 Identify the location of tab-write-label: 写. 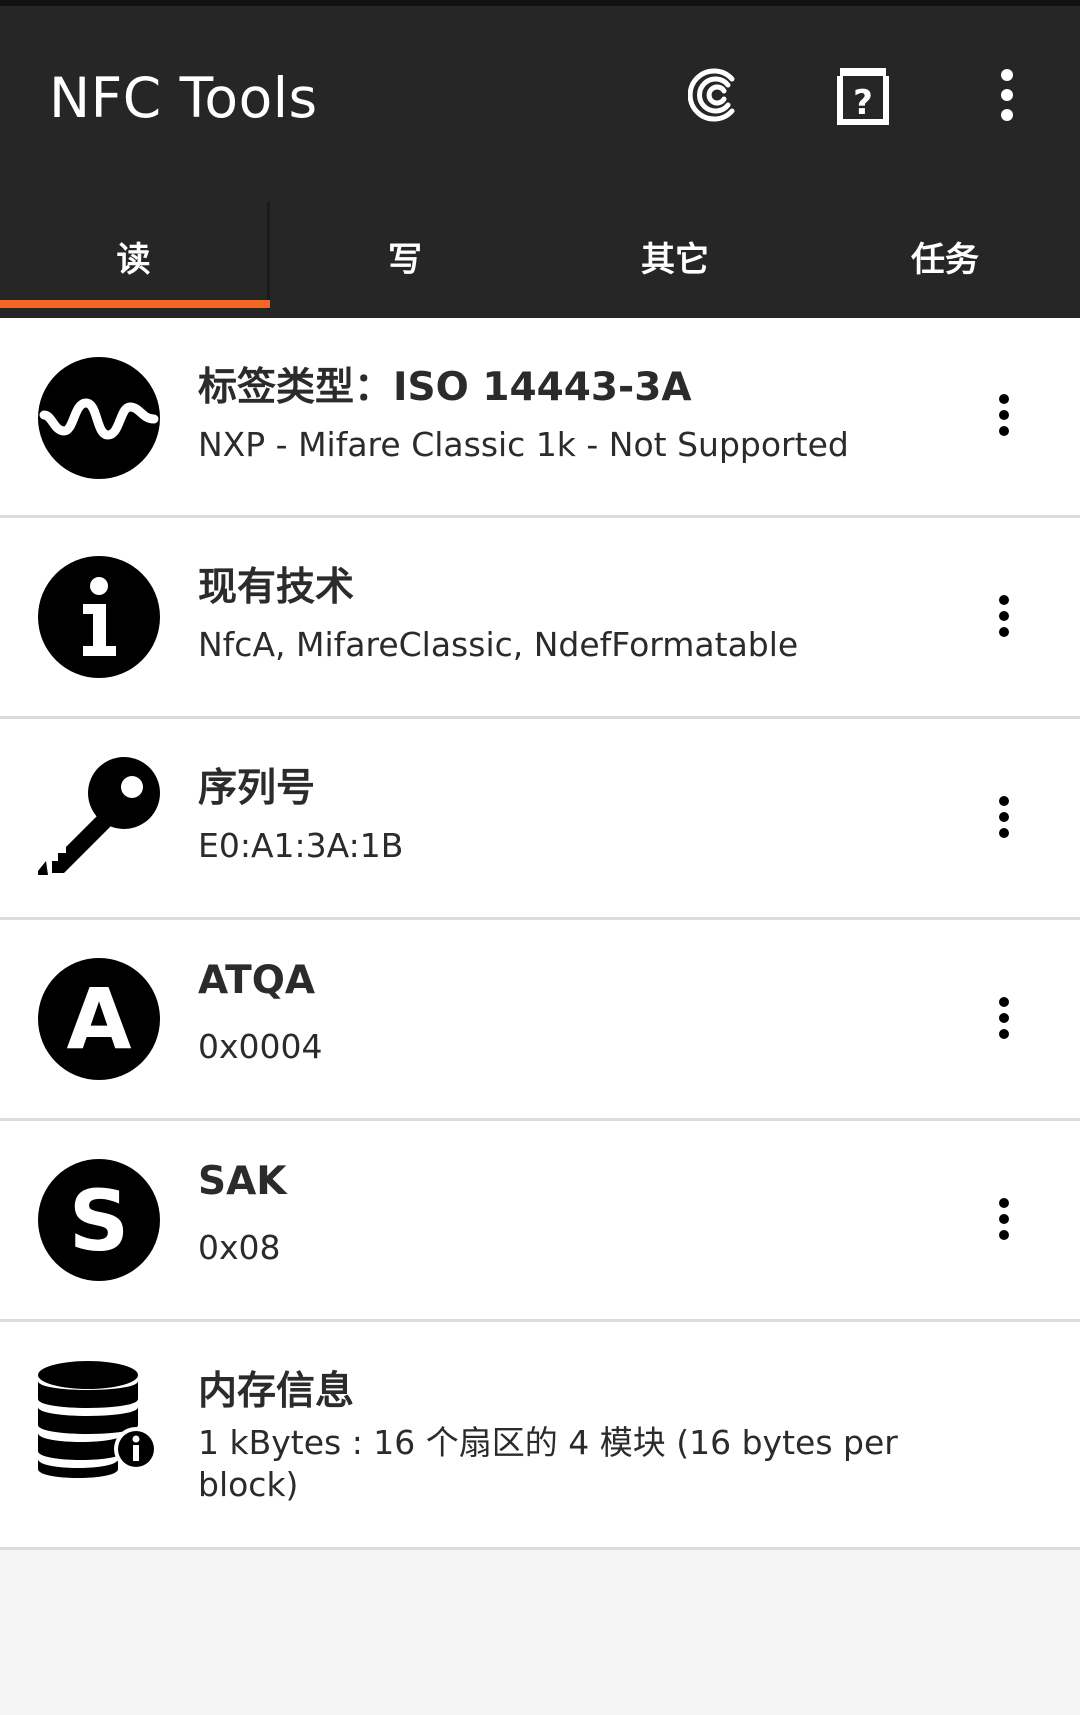
(405, 259).